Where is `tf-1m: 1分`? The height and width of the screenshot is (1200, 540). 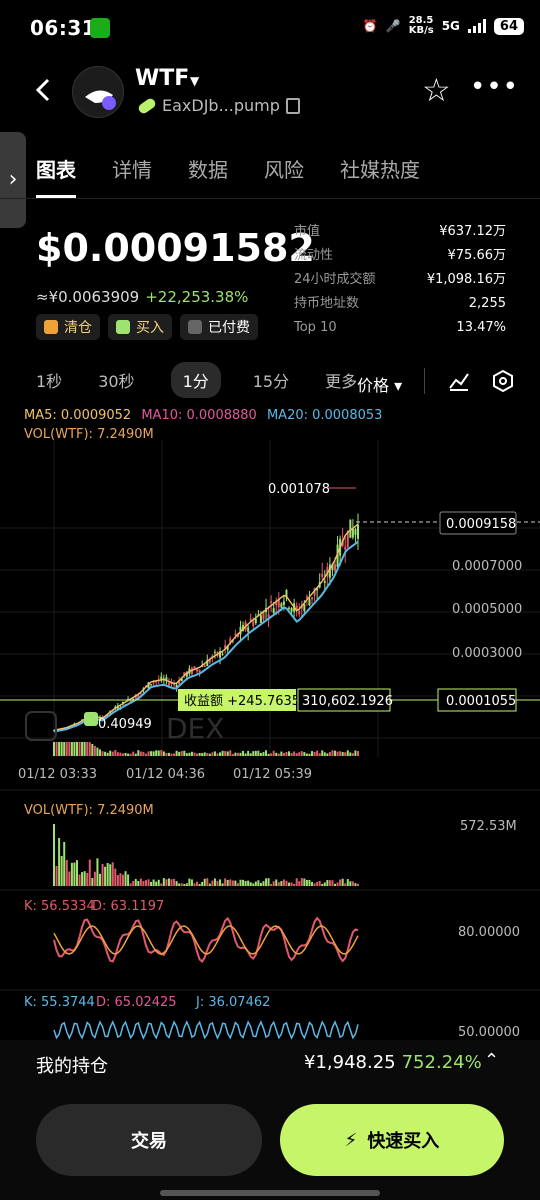 tf-1m: 1分 is located at coordinates (195, 380).